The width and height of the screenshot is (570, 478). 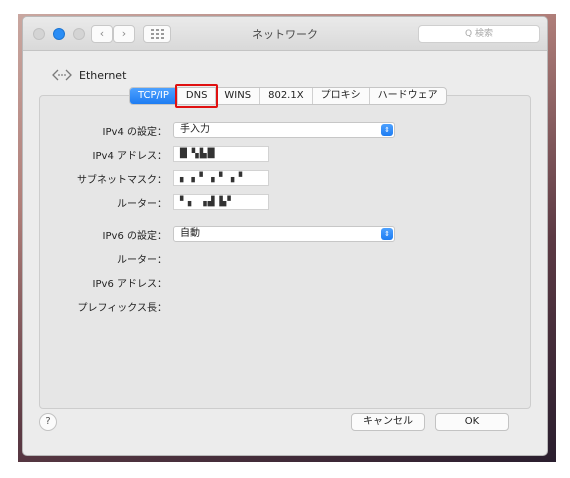 What do you see at coordinates (285, 34) in the screenshot?
I see `title-bar: ‹ › ネットワーク Q 検索` at bounding box center [285, 34].